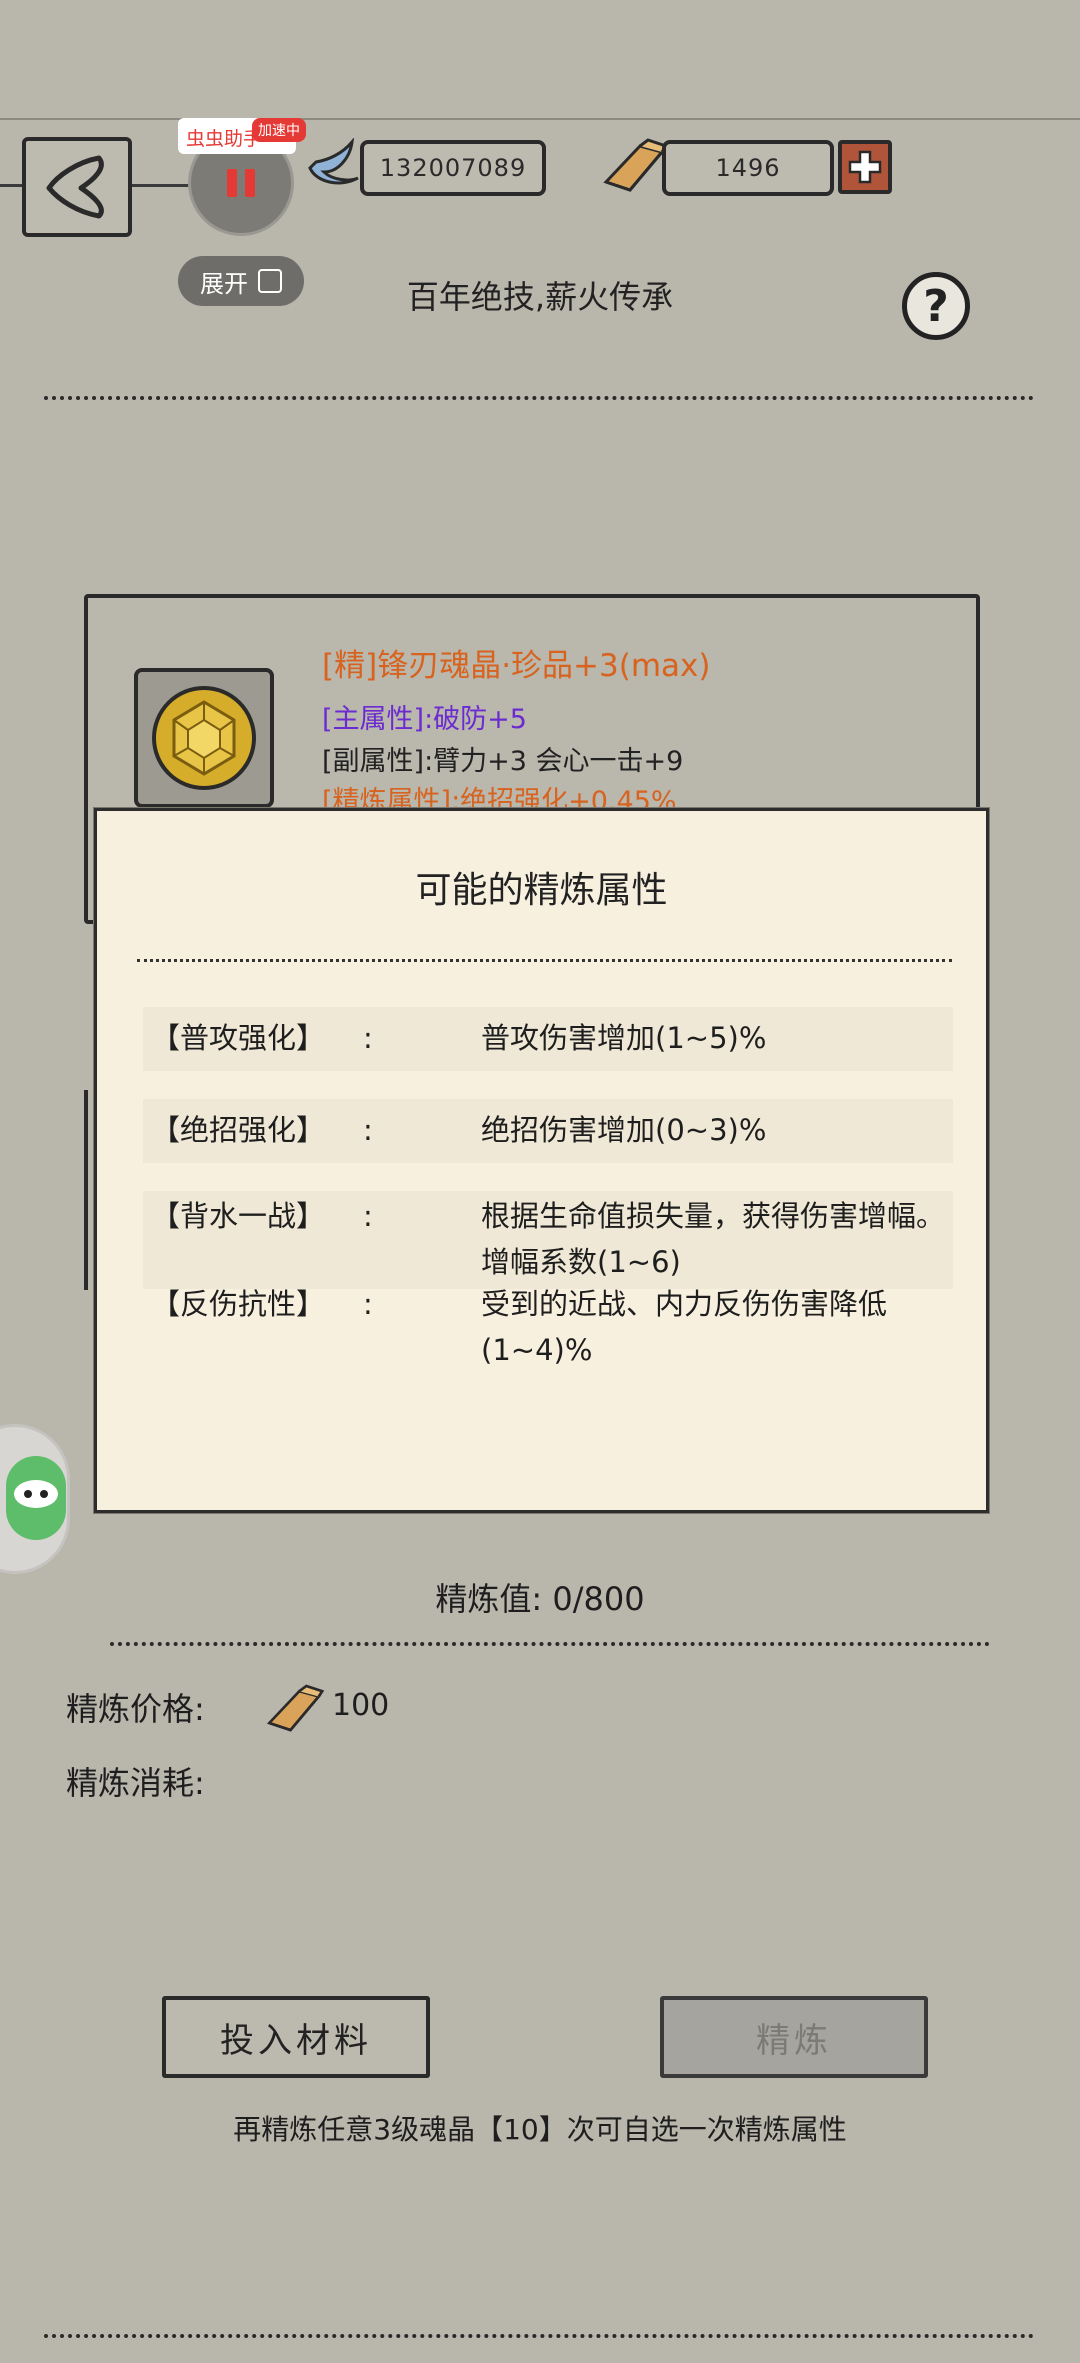  Describe the element at coordinates (238, 1038) in the screenshot. I see `attr-key: 【普攻强化】` at that location.